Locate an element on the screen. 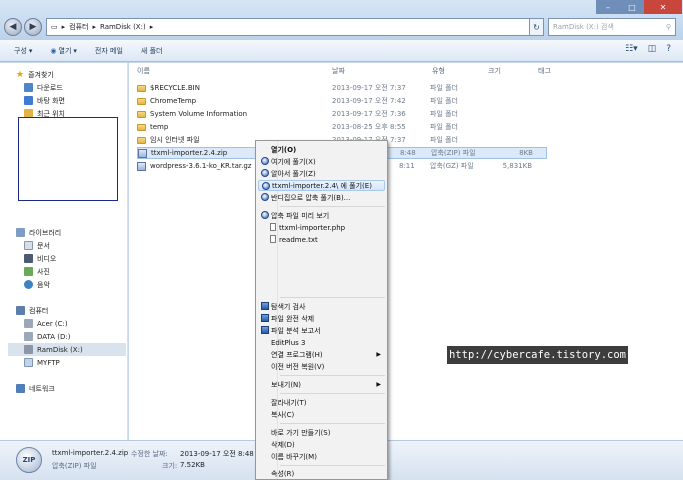 The height and width of the screenshot is (480, 683). new-folder-button: 새 폴더 is located at coordinates (152, 51).